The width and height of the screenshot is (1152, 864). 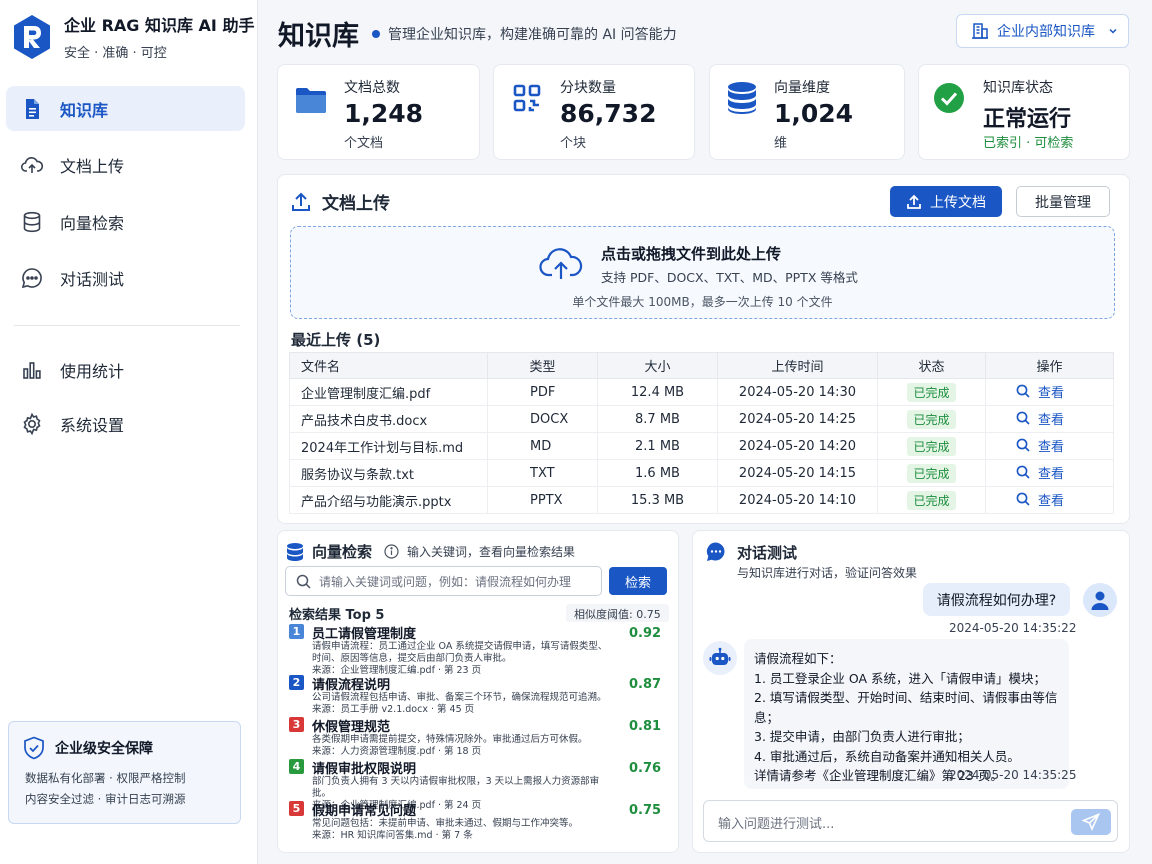 What do you see at coordinates (364, 769) in the screenshot?
I see `result-title: 请假审批权限说明` at bounding box center [364, 769].